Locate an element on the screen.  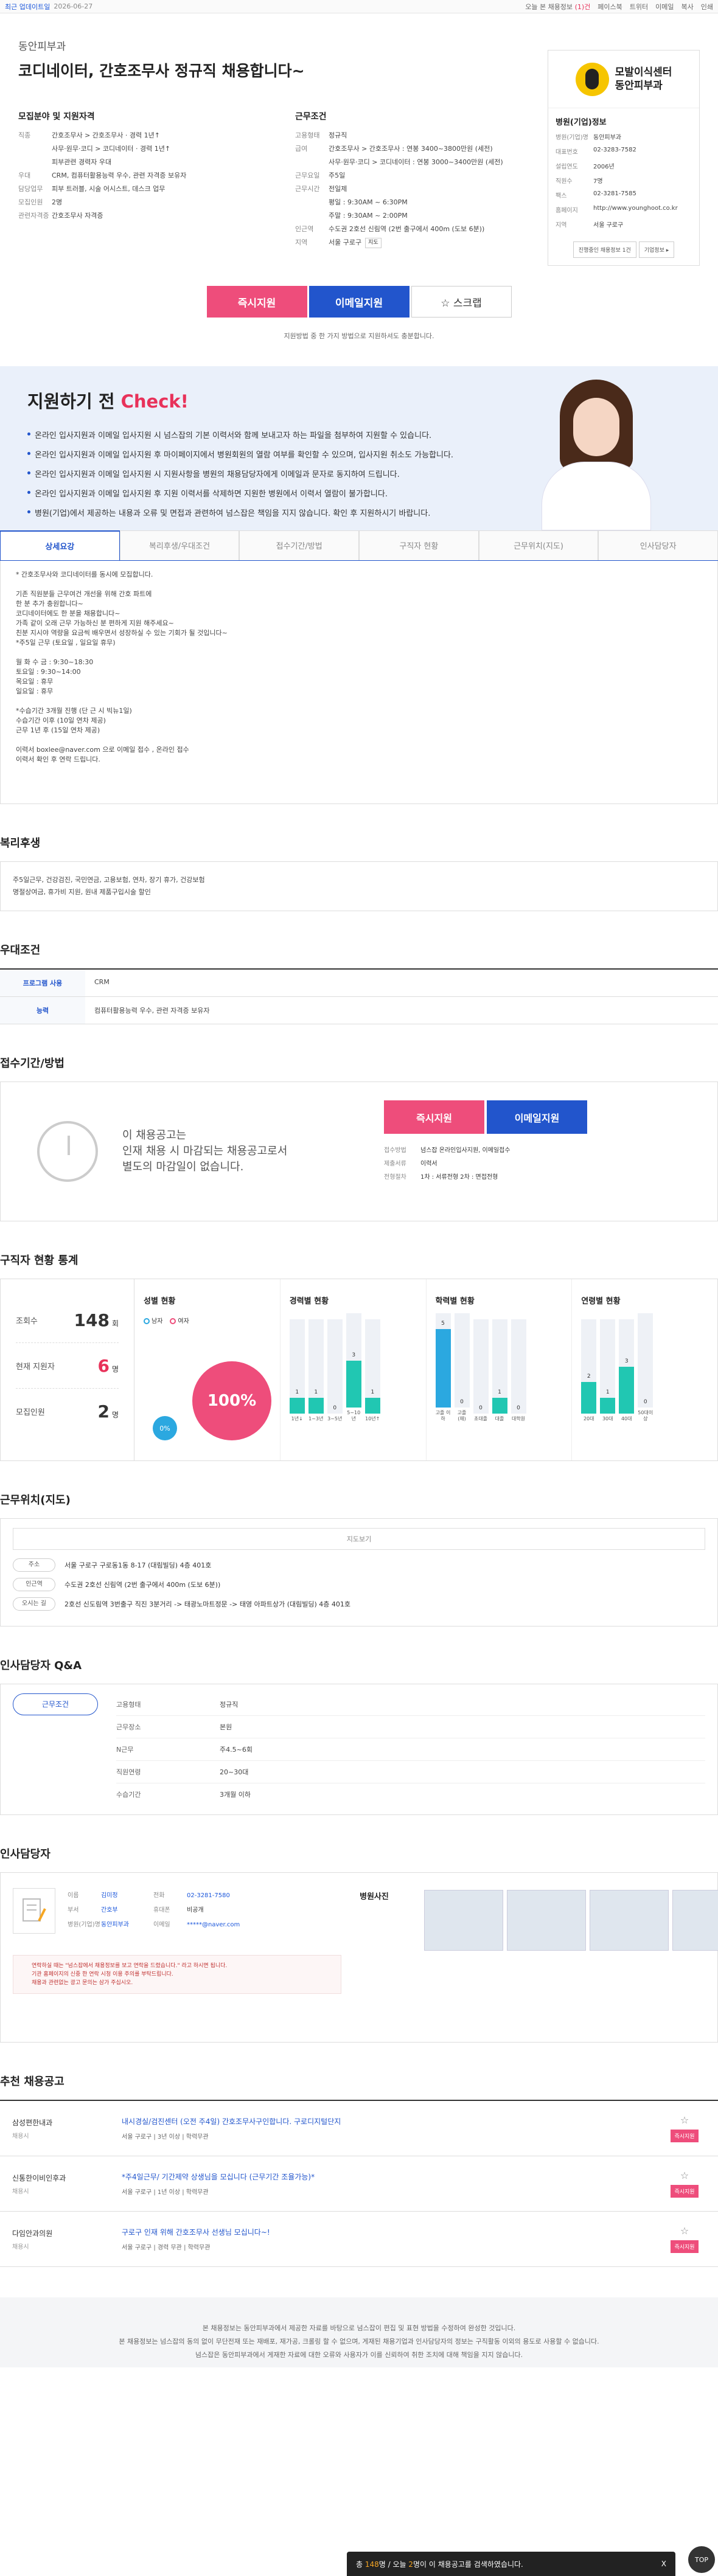
ongoing-jobs-button: 진행중인 채용정보 1건 is located at coordinates (604, 249).